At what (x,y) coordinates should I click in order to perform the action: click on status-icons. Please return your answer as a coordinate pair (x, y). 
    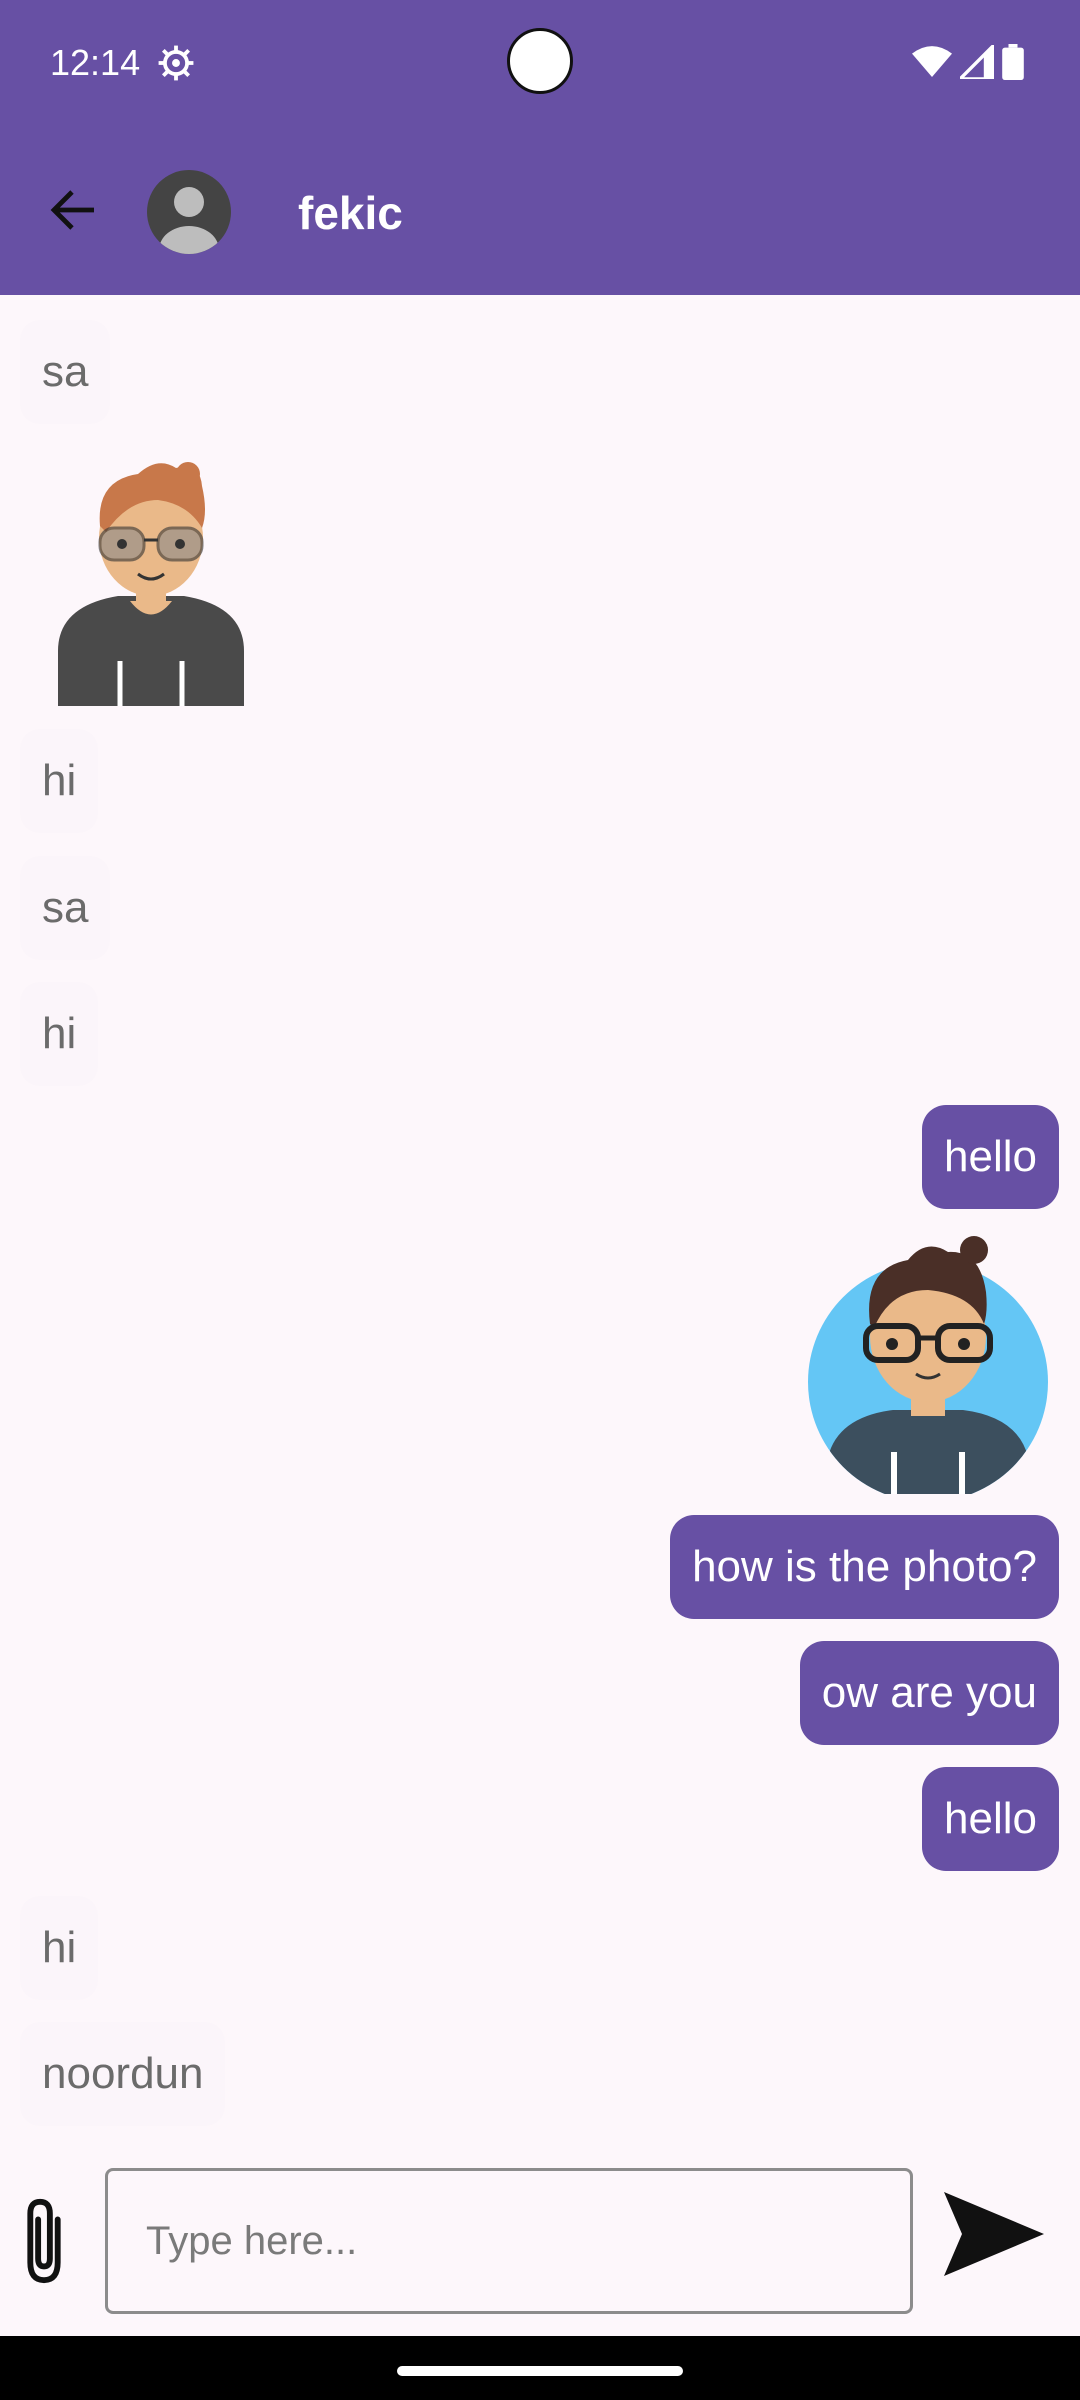
    Looking at the image, I should click on (968, 62).